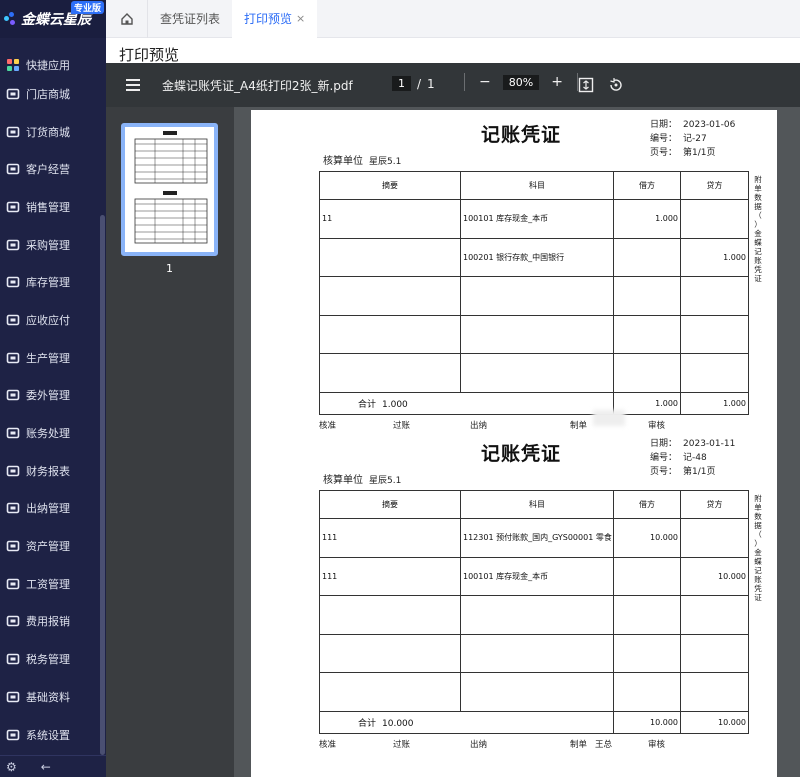 Image resolution: width=800 pixels, height=777 pixels. Describe the element at coordinates (50, 358) in the screenshot. I see `sidebar-item-8: 生产管理` at that location.